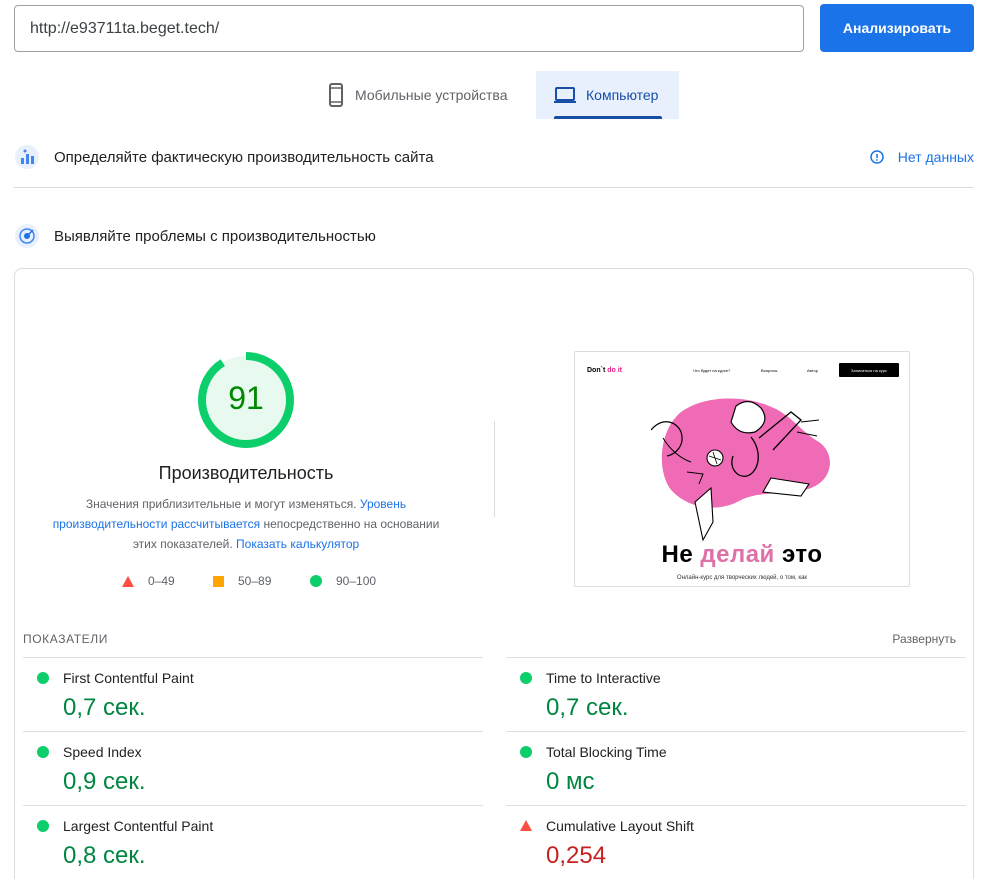 The height and width of the screenshot is (879, 984). What do you see at coordinates (622, 95) in the screenshot?
I see `tab-desktop-label: Компьютер` at bounding box center [622, 95].